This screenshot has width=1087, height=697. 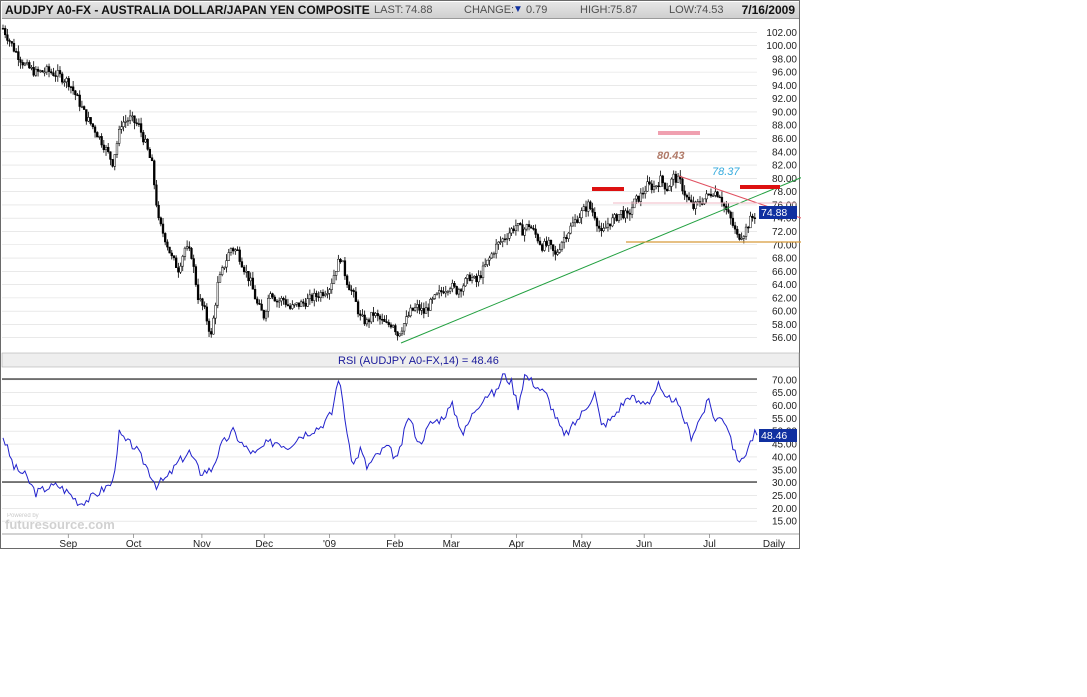 What do you see at coordinates (784, 298) in the screenshot?
I see `price-tick-label: 62.00` at bounding box center [784, 298].